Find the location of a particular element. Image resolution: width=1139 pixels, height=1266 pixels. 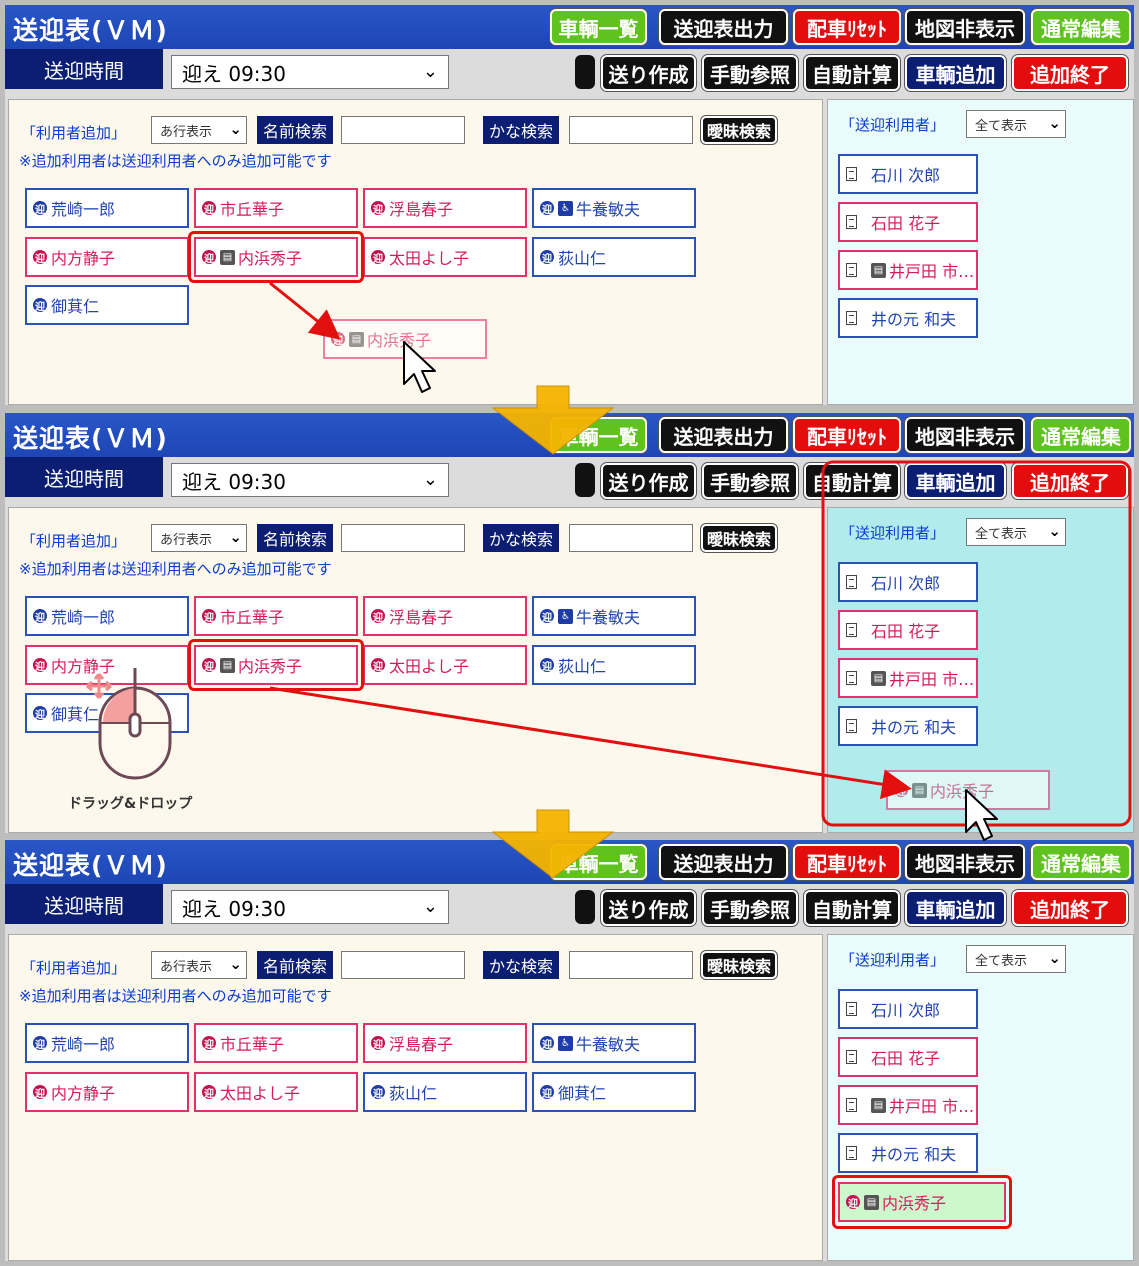

user-name: 太田よし子 is located at coordinates (260, 1093).